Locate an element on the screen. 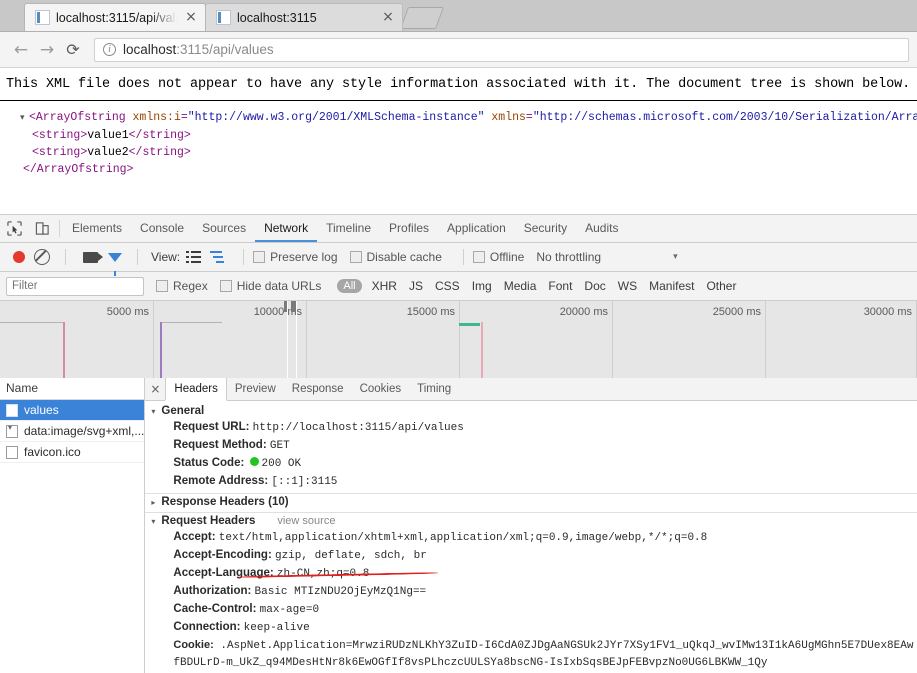  detail-tab-preview: Preview is located at coordinates (255, 389).